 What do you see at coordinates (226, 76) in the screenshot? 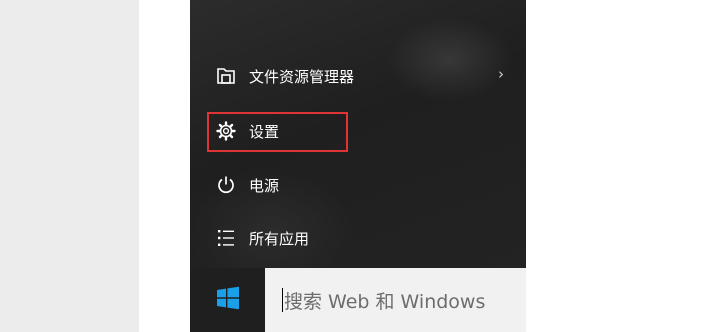
I see `file-explorer-icon` at bounding box center [226, 76].